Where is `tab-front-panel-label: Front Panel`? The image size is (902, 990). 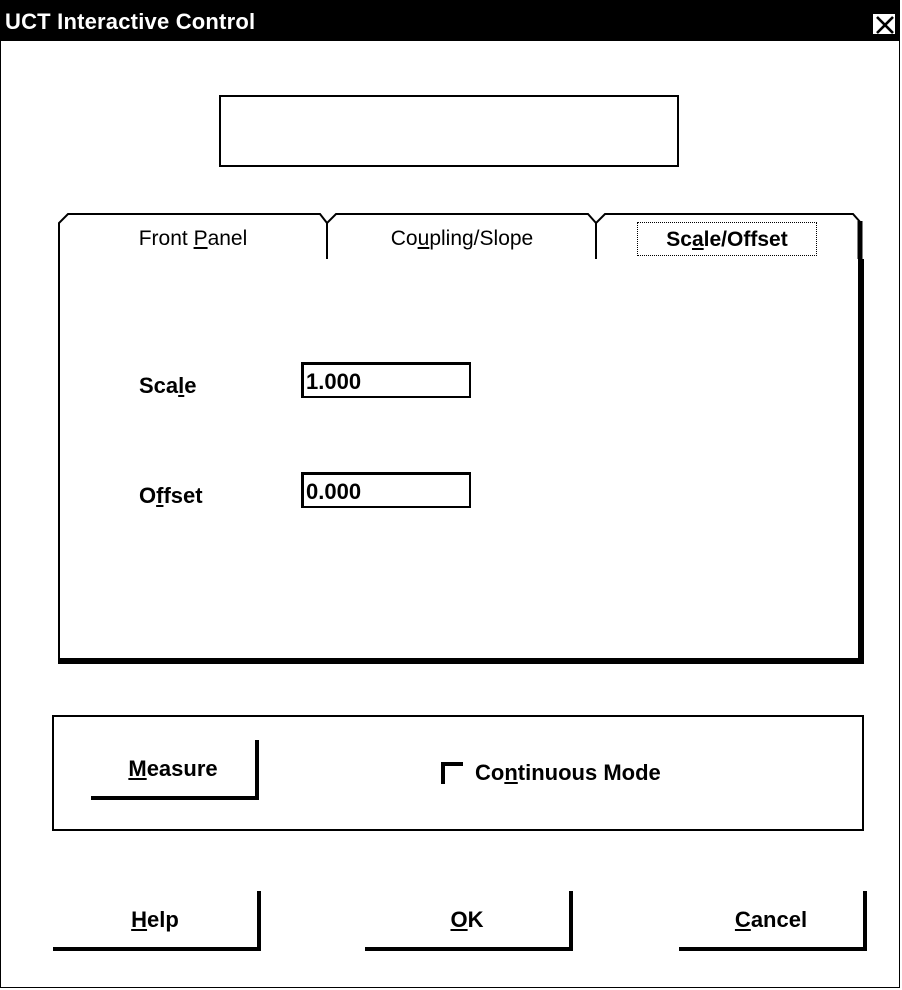
tab-front-panel-label: Front Panel is located at coordinates (193, 238).